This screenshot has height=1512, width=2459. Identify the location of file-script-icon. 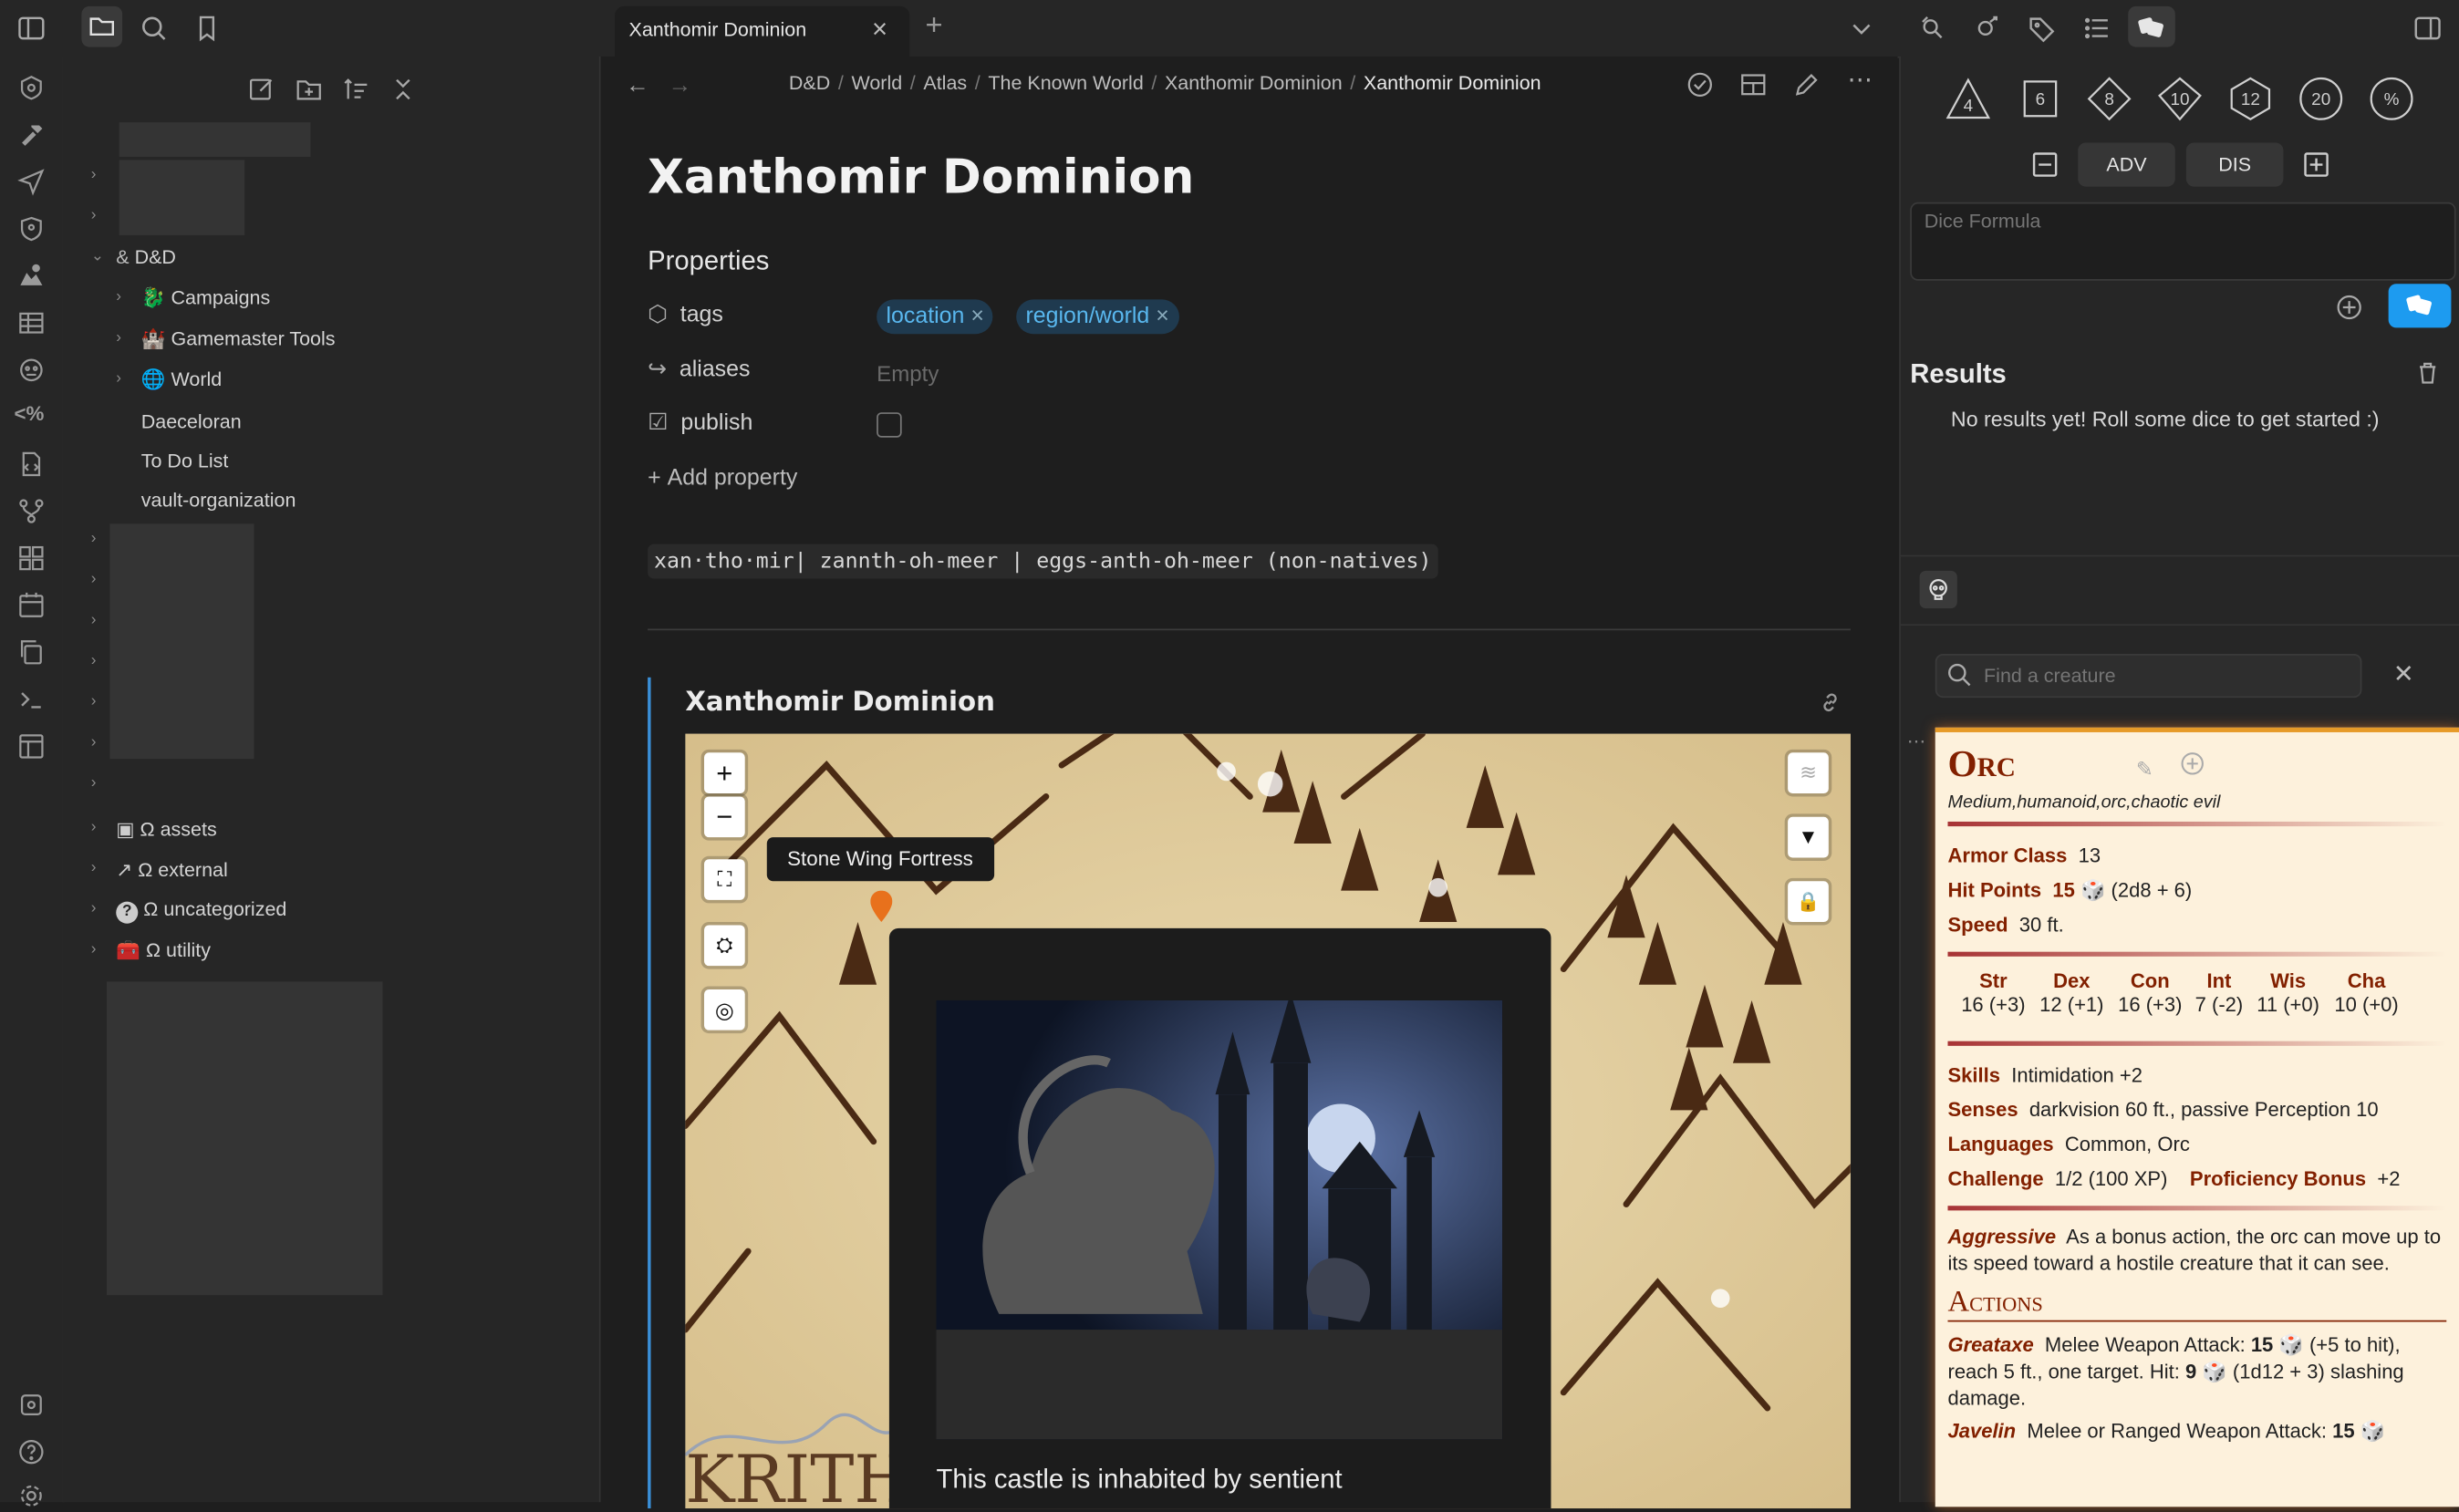
(32, 464).